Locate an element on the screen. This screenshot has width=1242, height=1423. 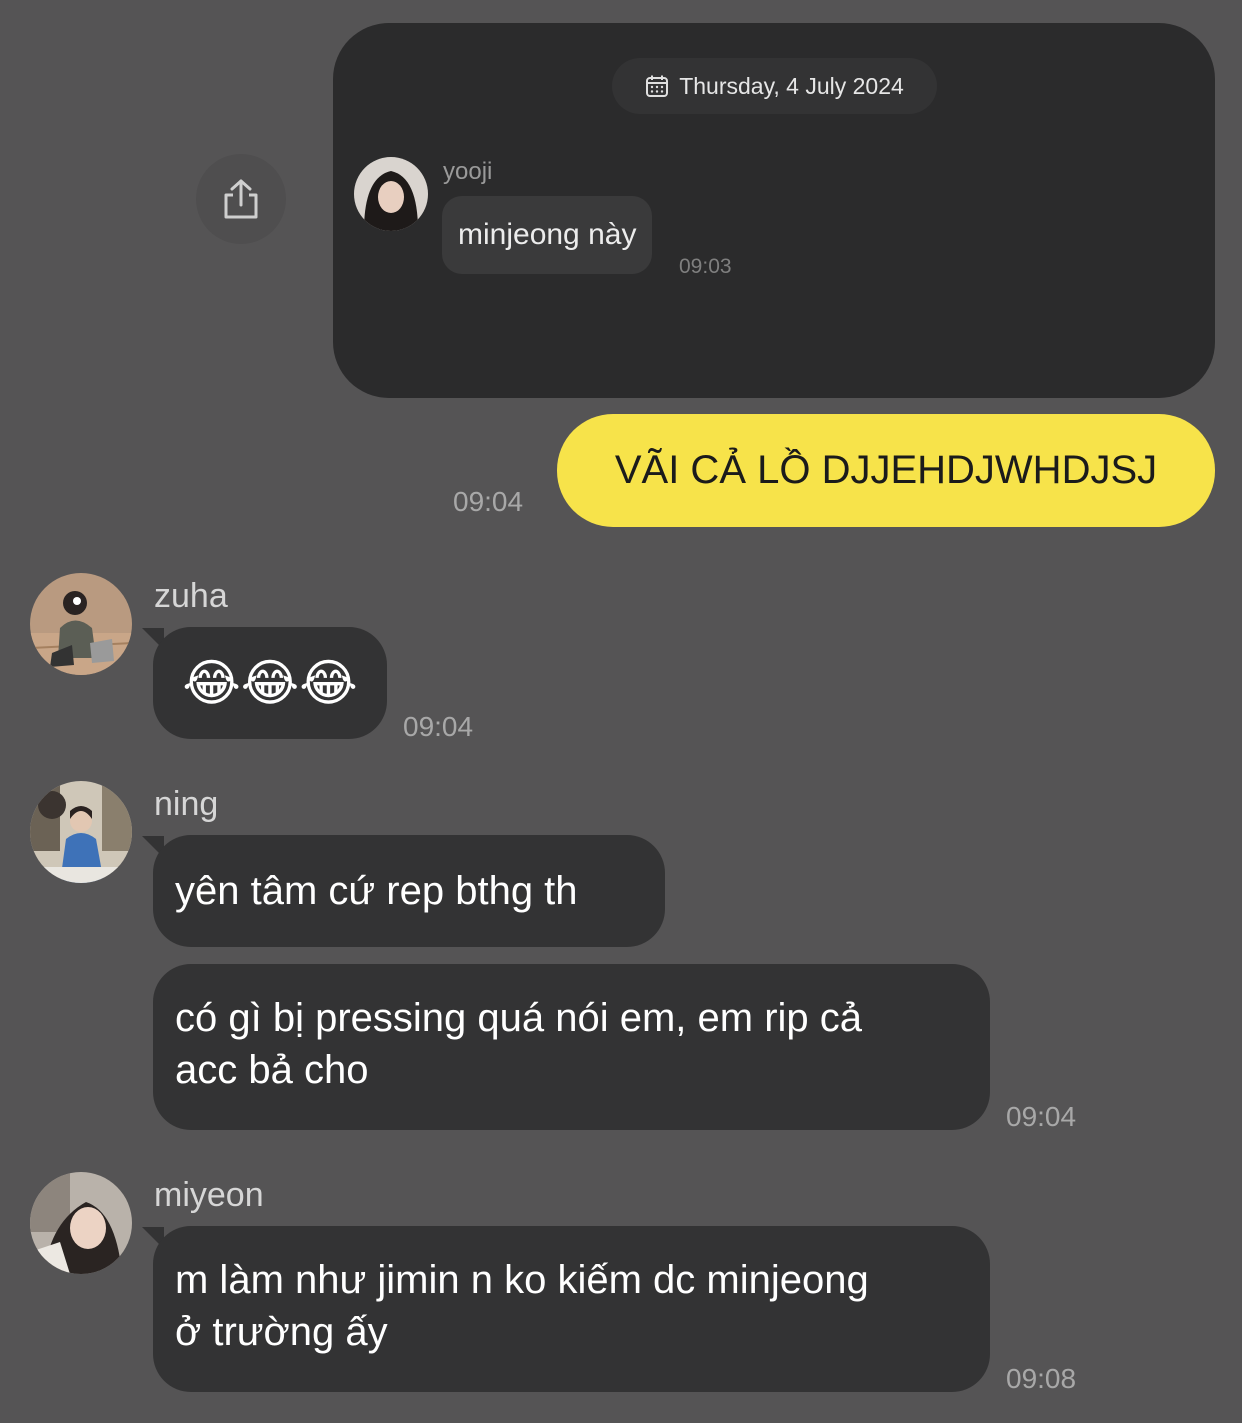
own-message-text: VÃI CẢ LỒ DJJEHDJWHDJSJ is located at coordinates (886, 470).